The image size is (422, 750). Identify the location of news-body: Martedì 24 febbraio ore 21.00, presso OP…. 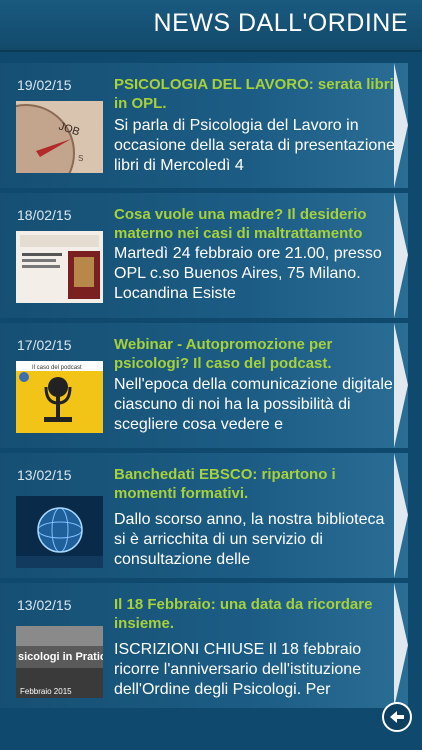
(248, 273).